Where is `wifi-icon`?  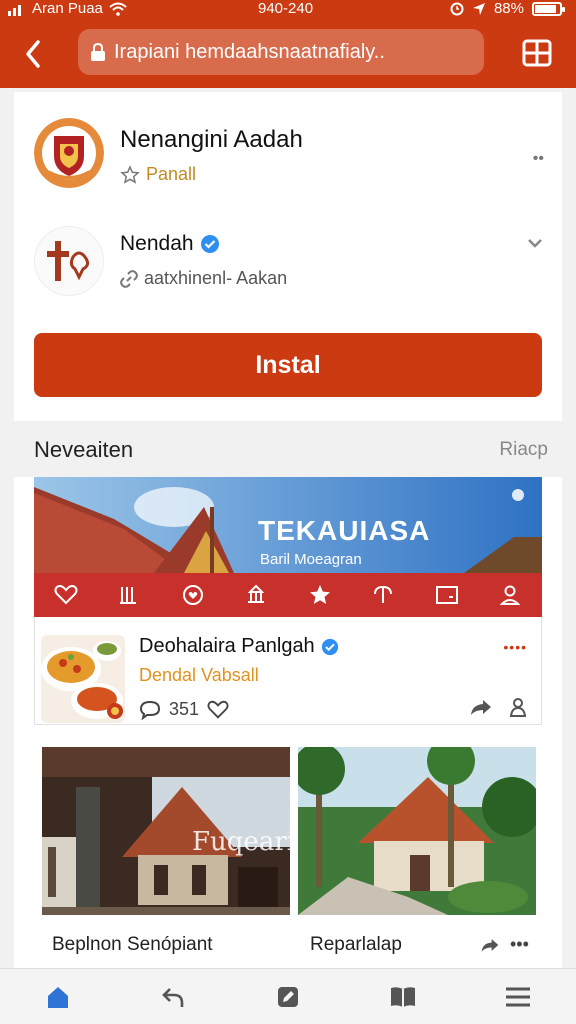 wifi-icon is located at coordinates (118, 9).